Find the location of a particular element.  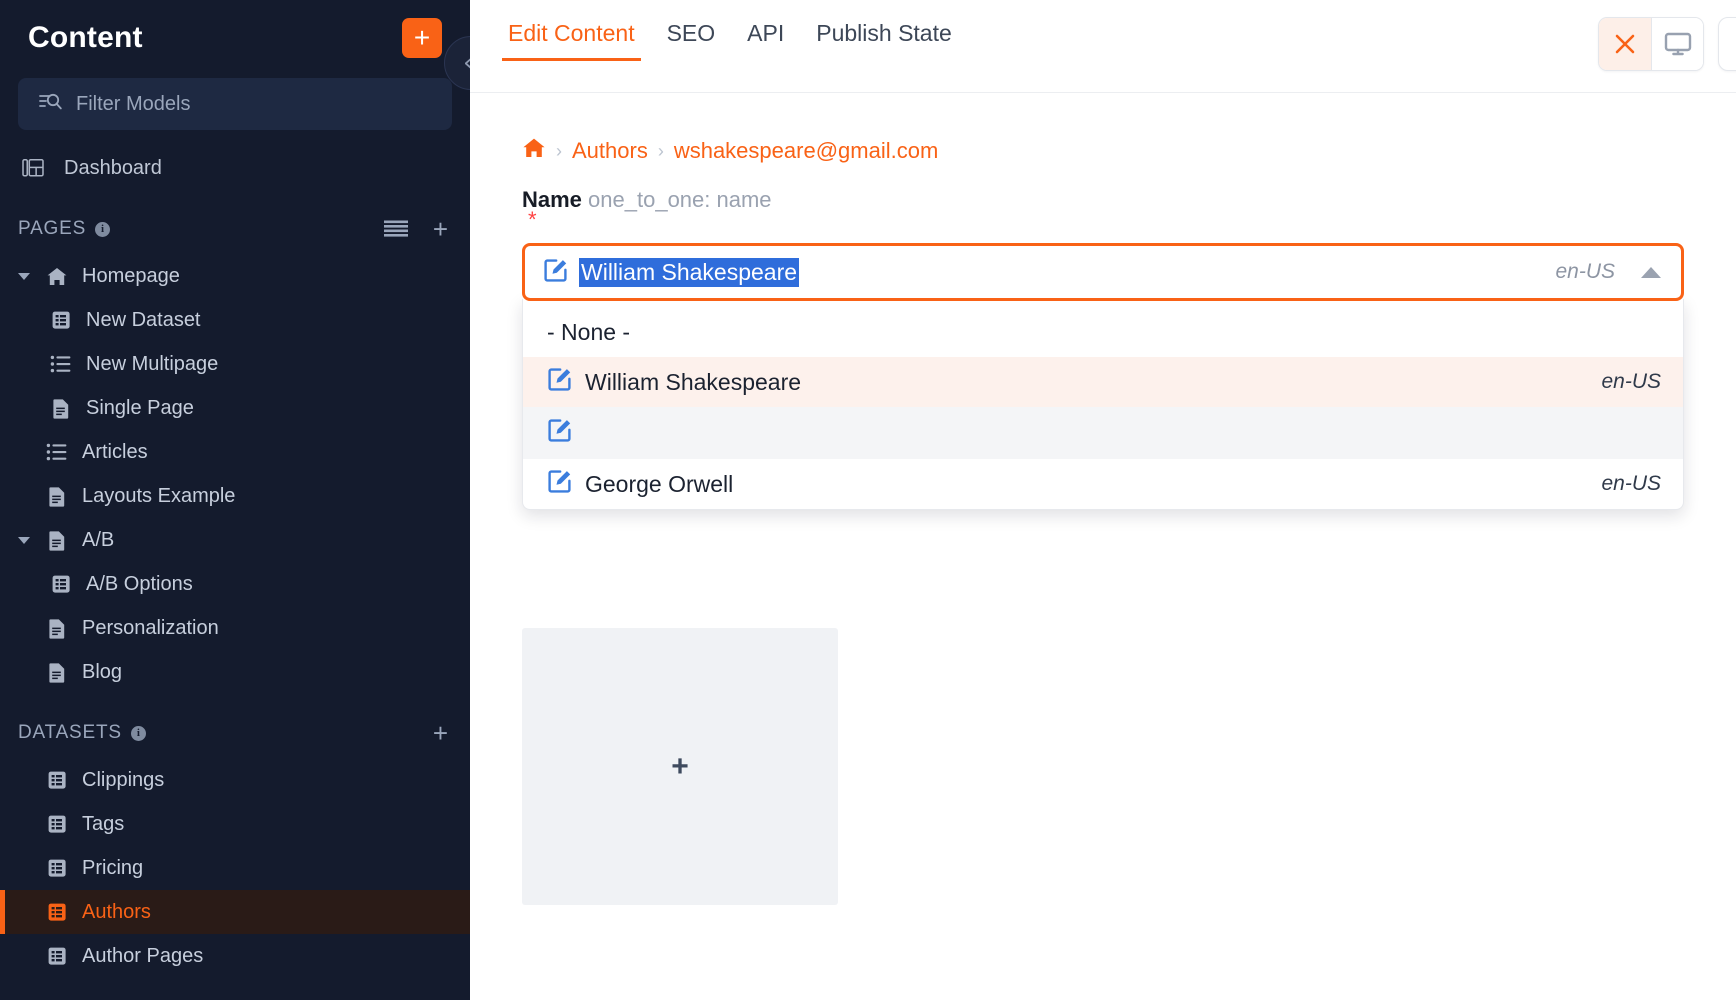

filter-models-input: Filter Models is located at coordinates (235, 104).